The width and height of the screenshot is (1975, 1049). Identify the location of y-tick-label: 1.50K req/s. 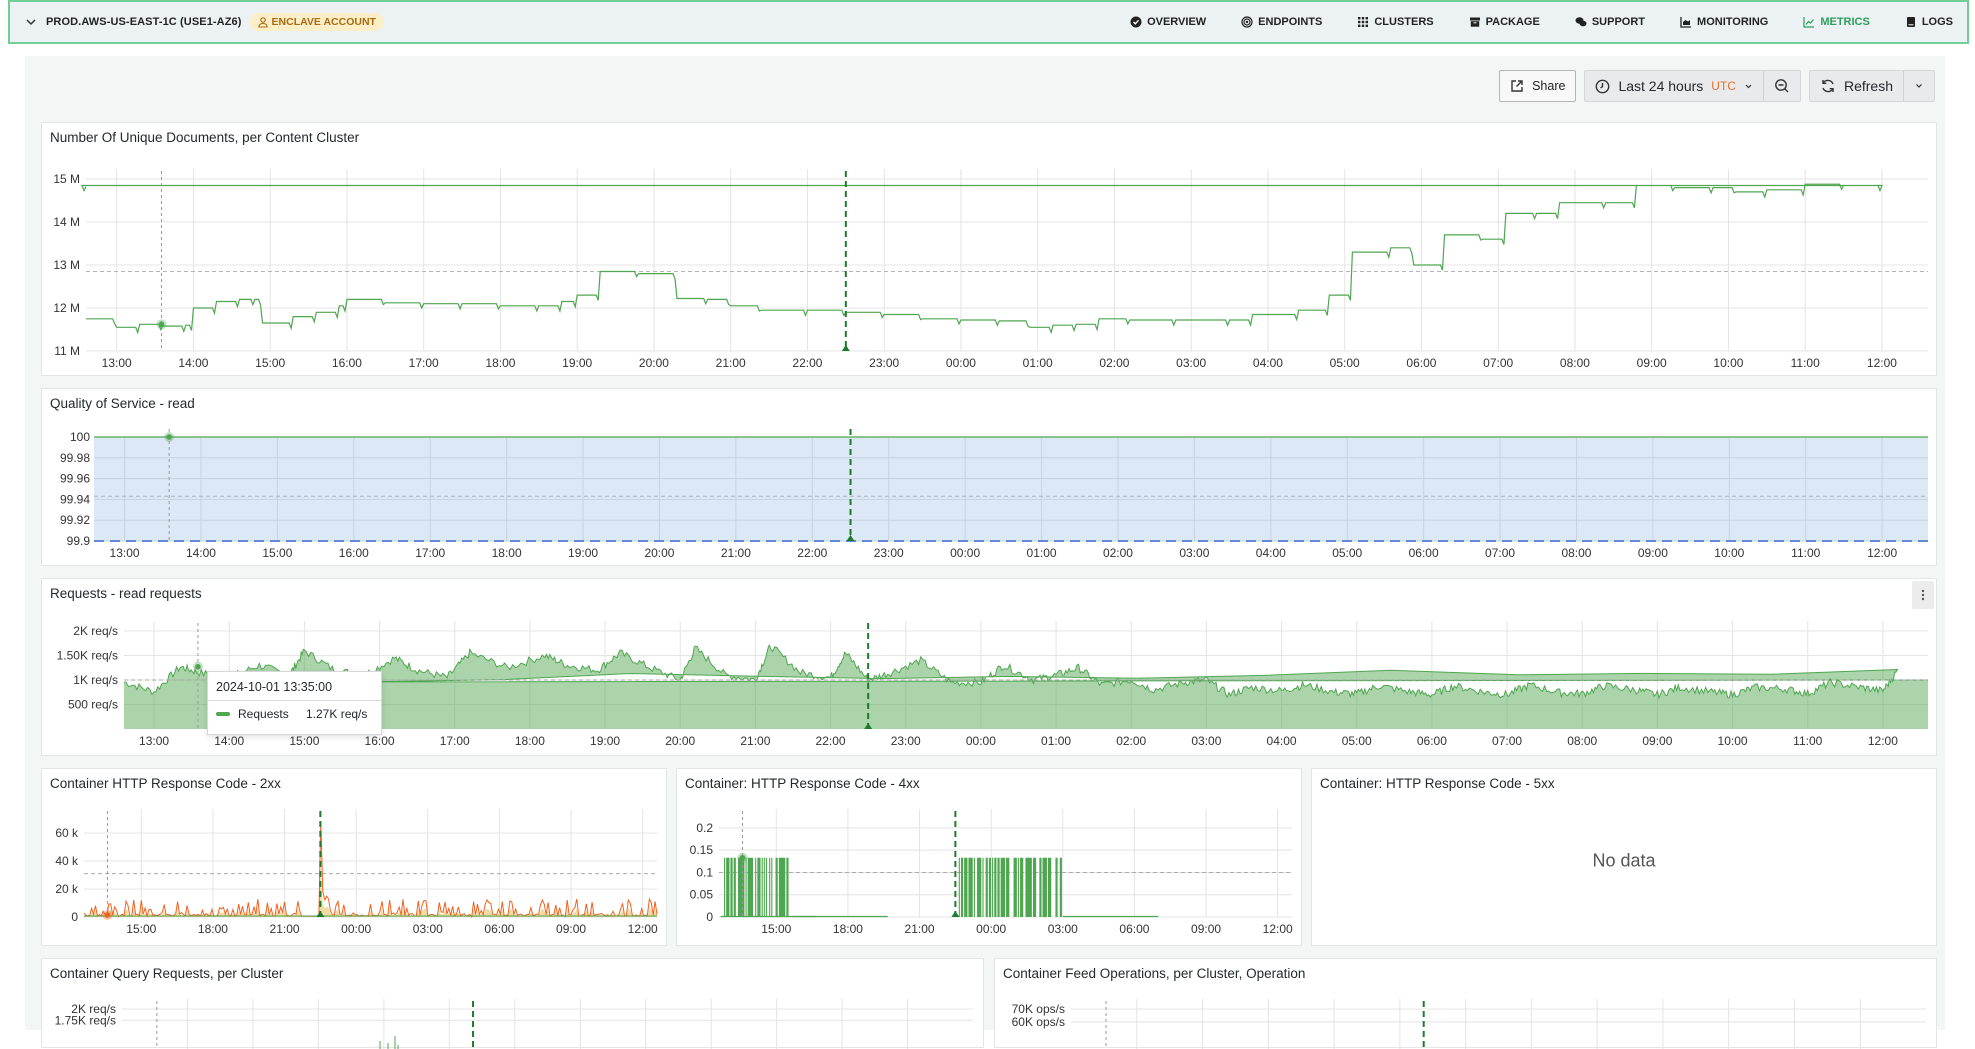
(87, 656).